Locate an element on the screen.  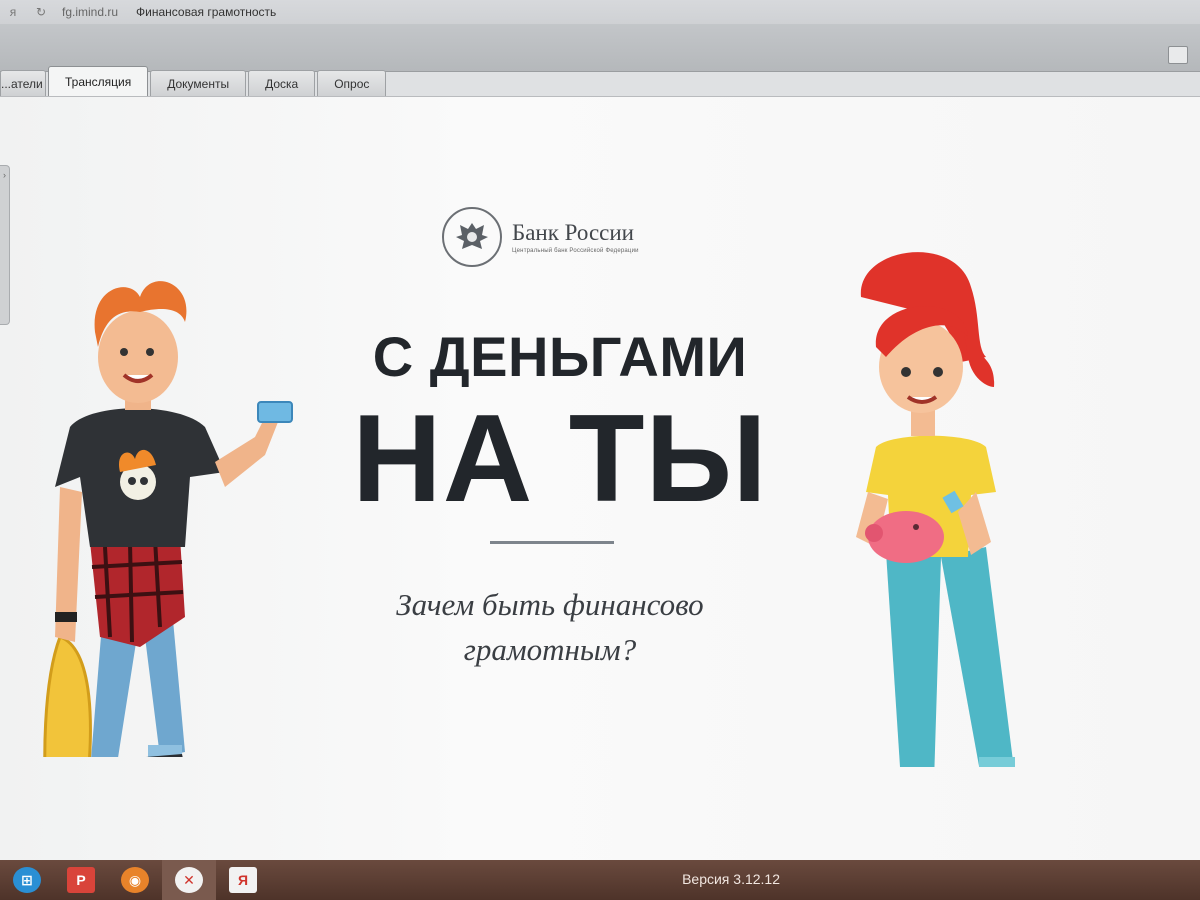
tab-label: Документы is located at coordinates (198, 83).